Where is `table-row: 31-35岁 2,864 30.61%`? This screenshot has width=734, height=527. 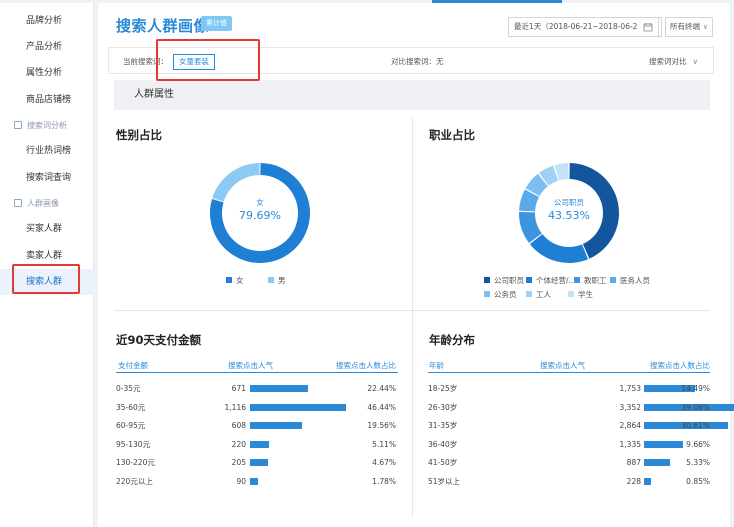
table-row: 31-35岁 2,864 30.61% is located at coordinates (578, 426).